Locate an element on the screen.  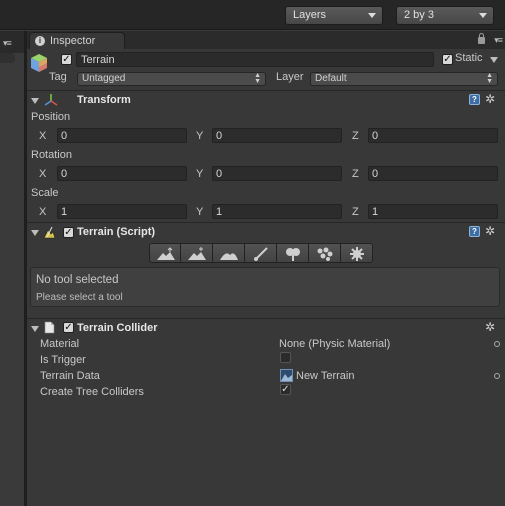
material-label: Material is located at coordinates (60, 344).